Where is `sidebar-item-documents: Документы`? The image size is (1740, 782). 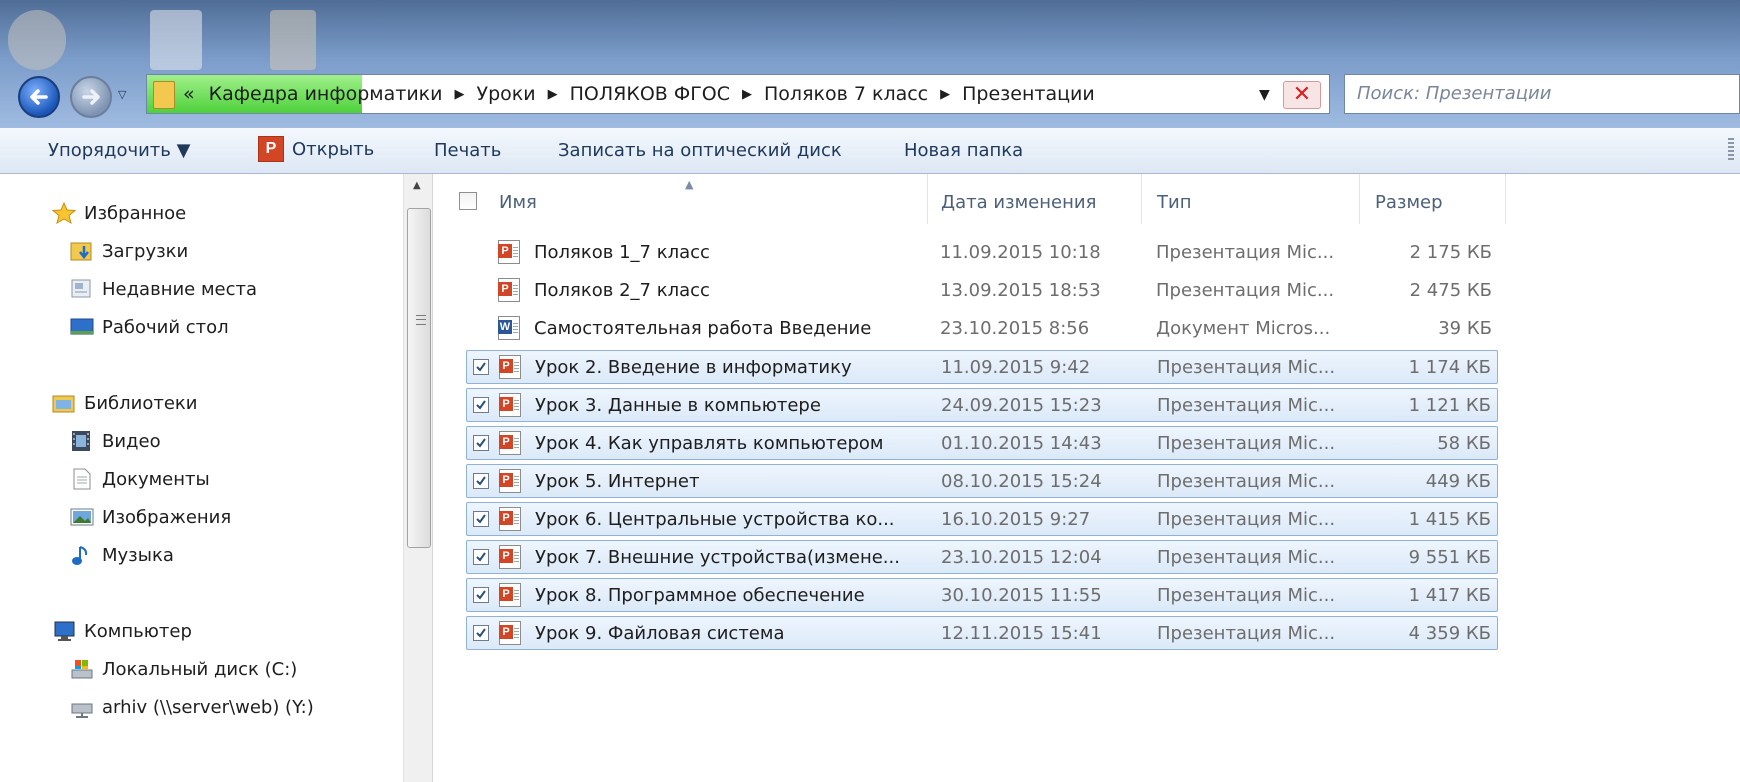
sidebar-item-documents: Документы is located at coordinates (140, 479).